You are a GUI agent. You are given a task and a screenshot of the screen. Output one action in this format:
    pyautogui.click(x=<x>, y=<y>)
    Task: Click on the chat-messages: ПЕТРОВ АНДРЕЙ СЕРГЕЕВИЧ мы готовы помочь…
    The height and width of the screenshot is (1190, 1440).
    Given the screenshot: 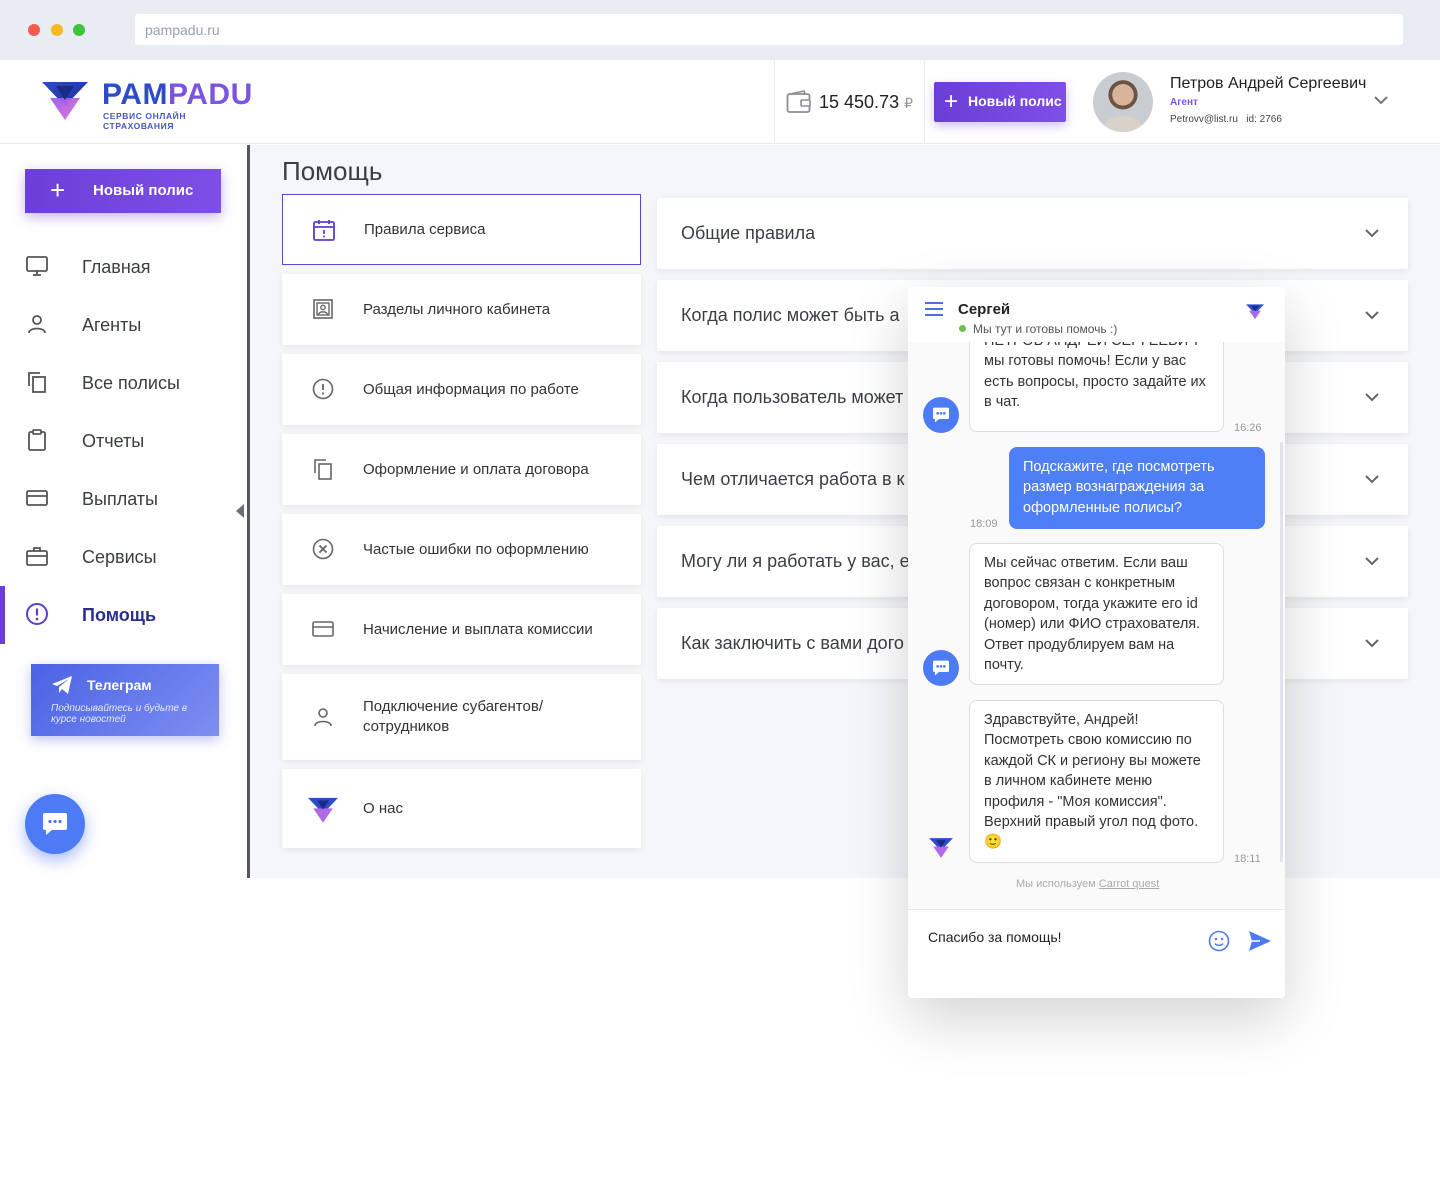 What is the action you would take?
    pyautogui.click(x=1096, y=625)
    